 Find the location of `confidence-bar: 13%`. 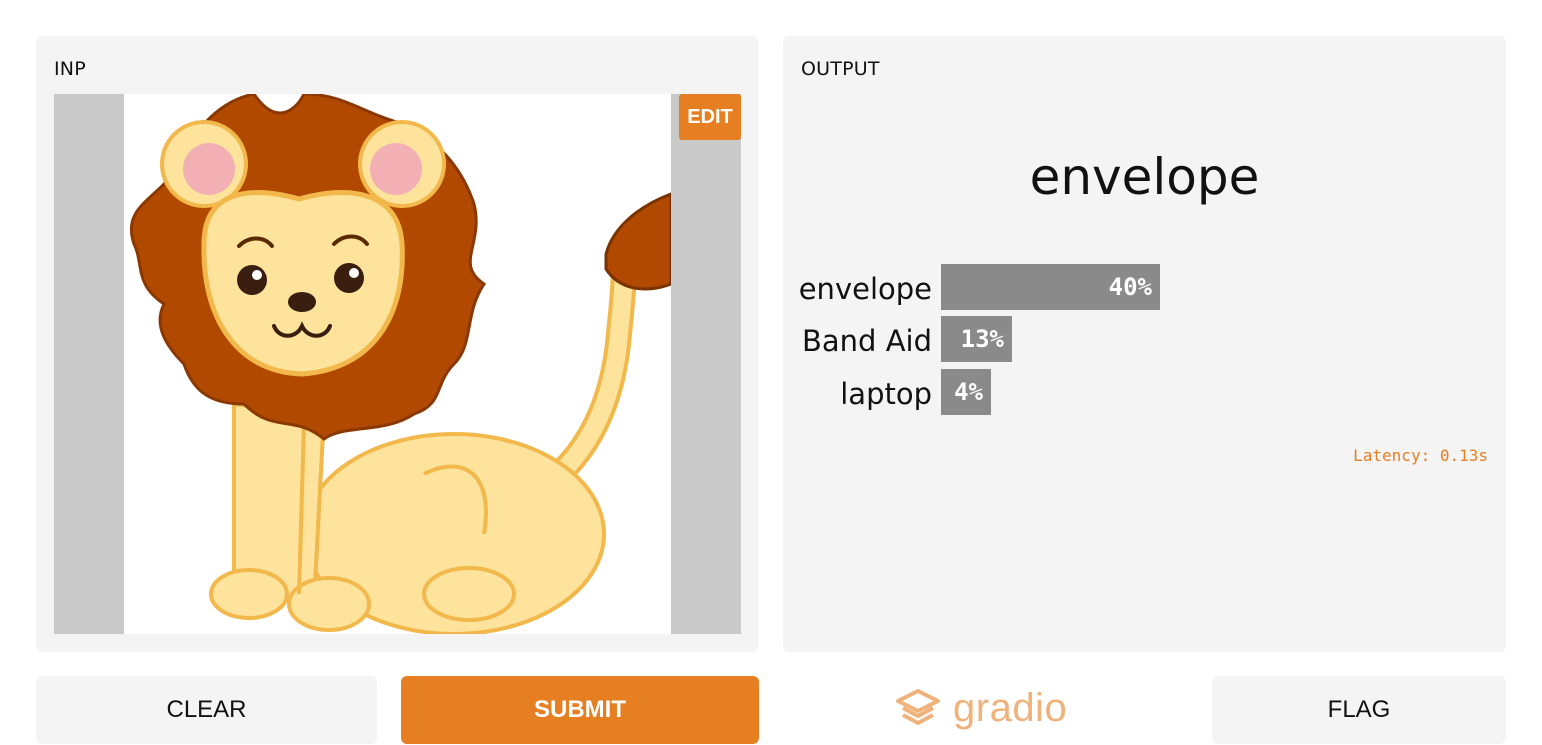

confidence-bar: 13% is located at coordinates (976, 339).